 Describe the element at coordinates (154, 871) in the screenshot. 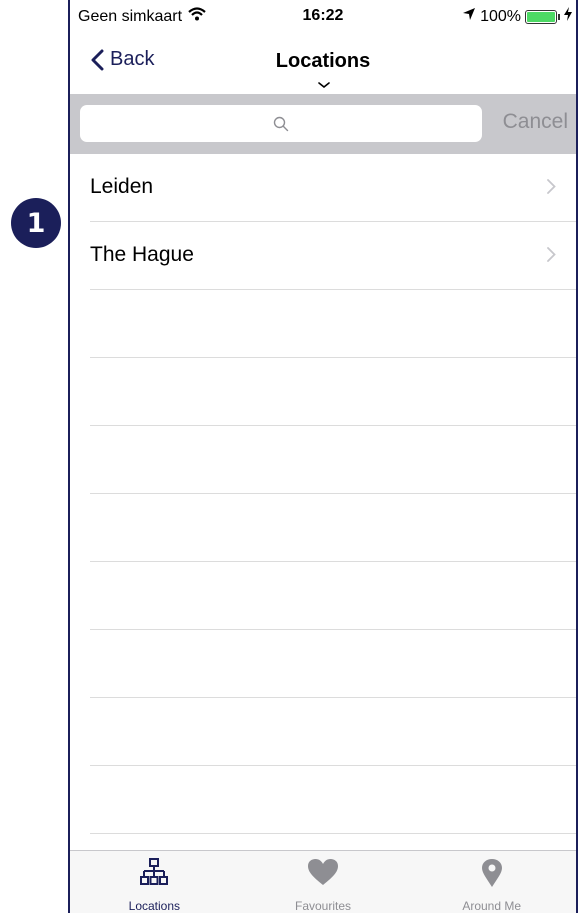

I see `hierarchy-icon` at that location.